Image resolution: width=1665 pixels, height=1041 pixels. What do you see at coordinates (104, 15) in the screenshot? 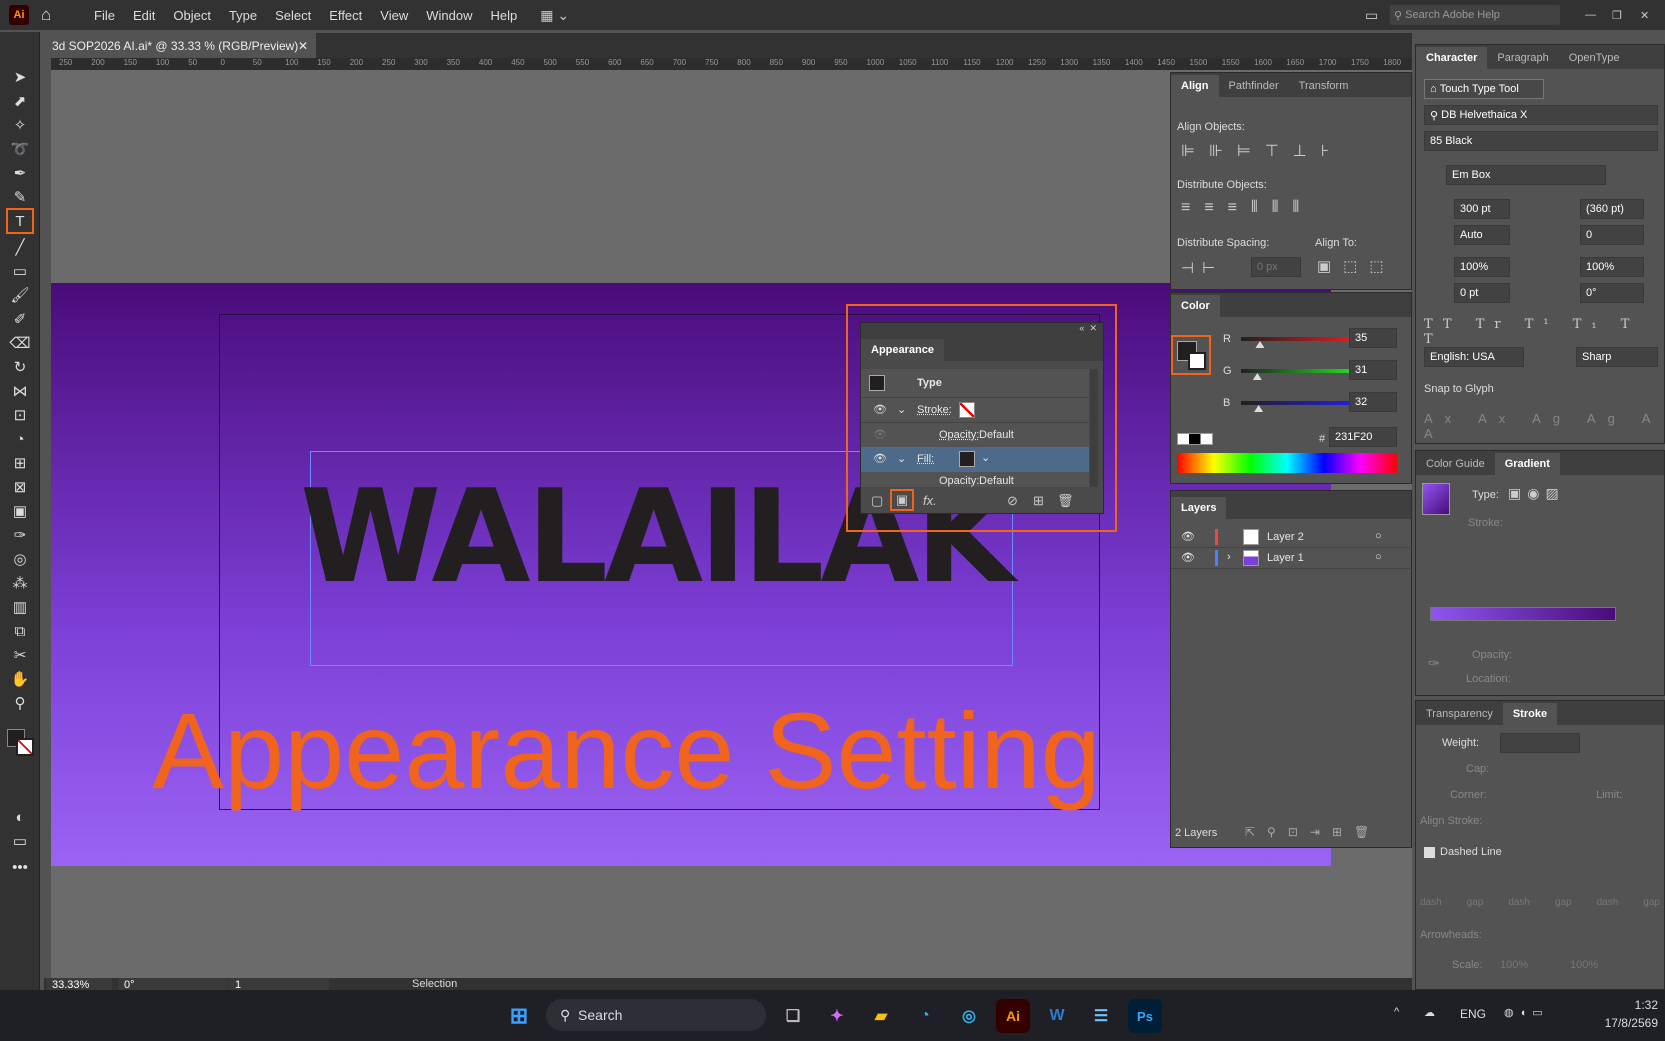
I see `menu-file: File` at bounding box center [104, 15].